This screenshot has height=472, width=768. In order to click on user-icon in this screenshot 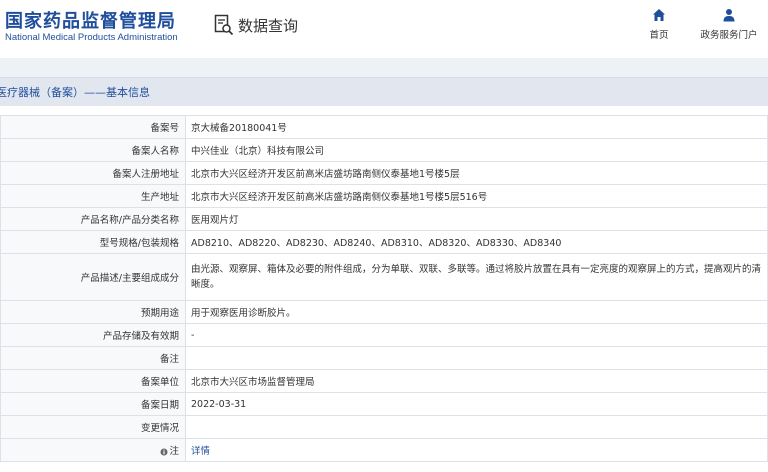, I will do `click(729, 15)`.